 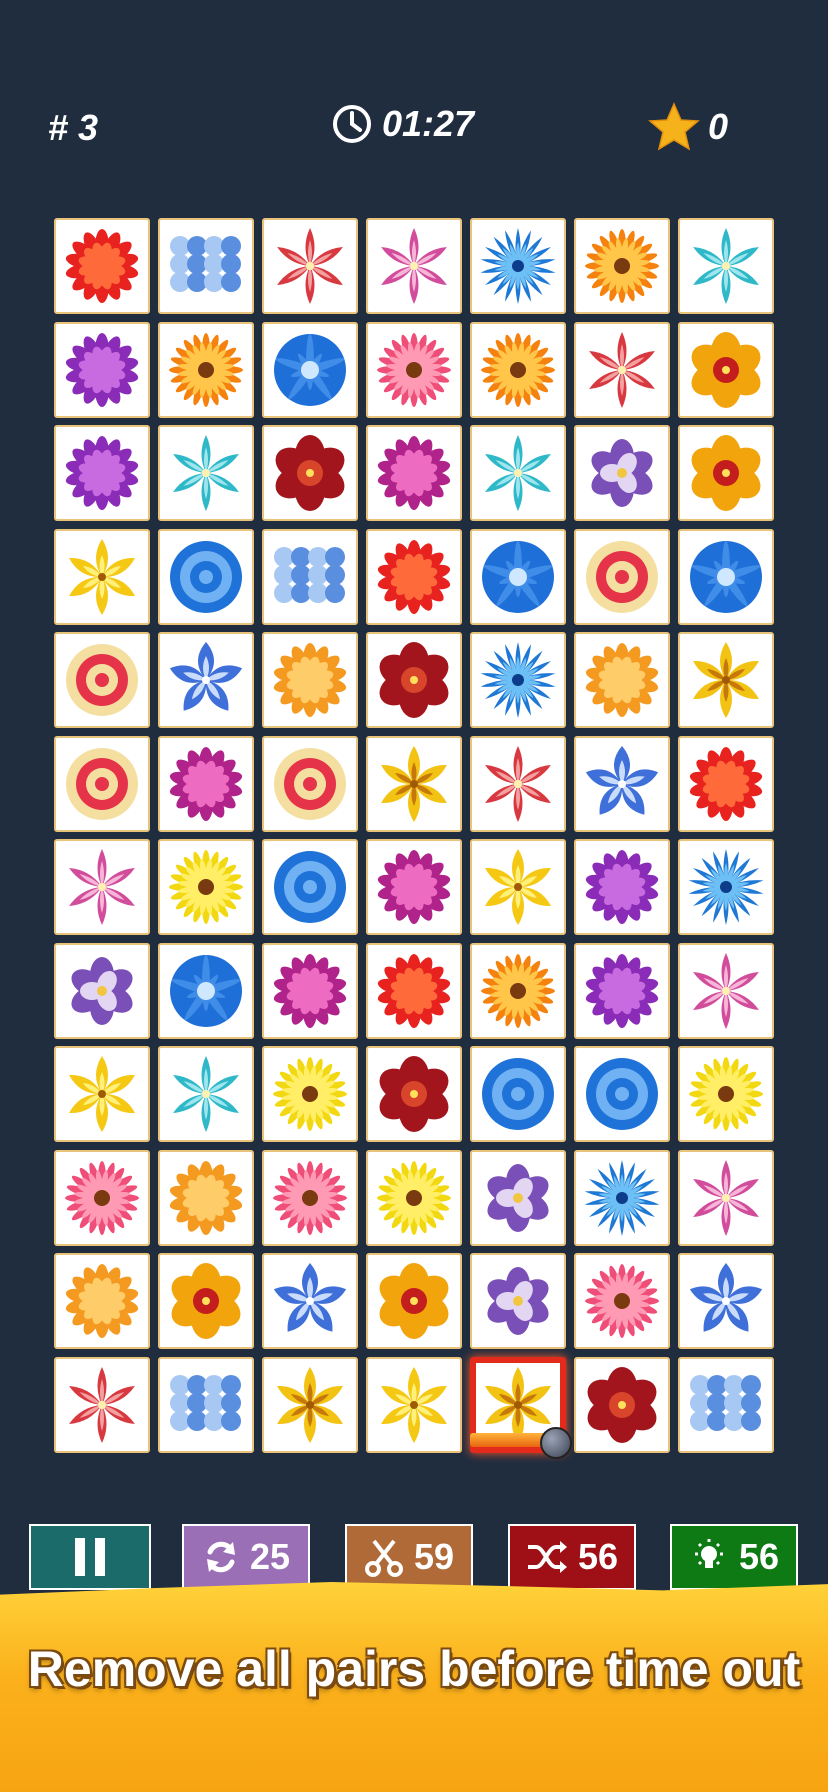 What do you see at coordinates (90, 1557) in the screenshot?
I see `pause-button` at bounding box center [90, 1557].